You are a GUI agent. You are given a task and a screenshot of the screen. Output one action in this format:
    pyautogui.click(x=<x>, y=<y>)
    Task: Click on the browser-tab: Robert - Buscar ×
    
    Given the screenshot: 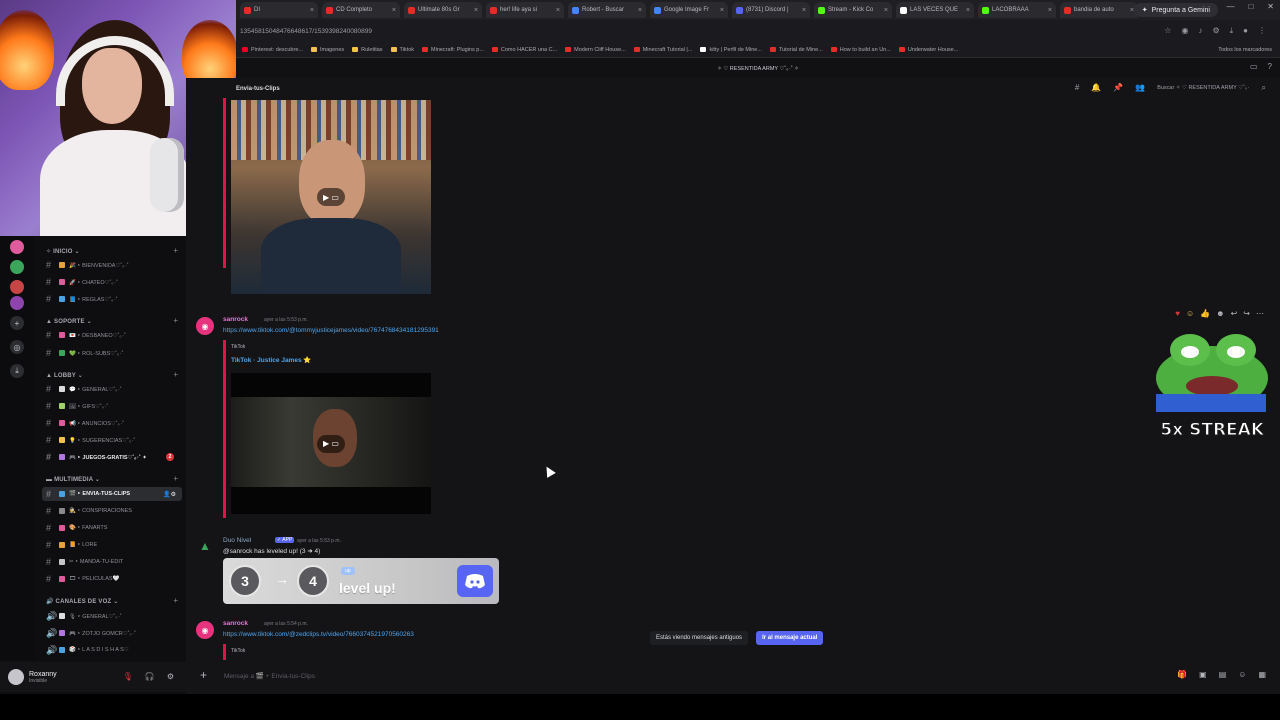 What is the action you would take?
    pyautogui.click(x=607, y=10)
    